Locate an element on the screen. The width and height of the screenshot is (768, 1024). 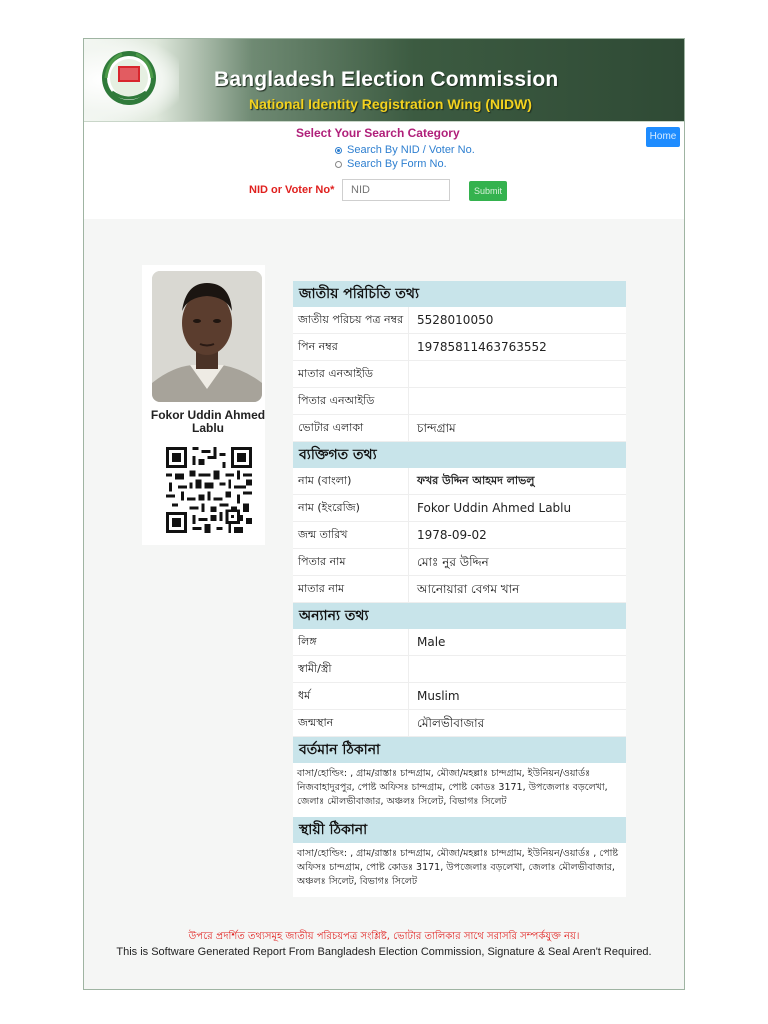
row-key: ভোটার এলাকা is located at coordinates (351, 428).